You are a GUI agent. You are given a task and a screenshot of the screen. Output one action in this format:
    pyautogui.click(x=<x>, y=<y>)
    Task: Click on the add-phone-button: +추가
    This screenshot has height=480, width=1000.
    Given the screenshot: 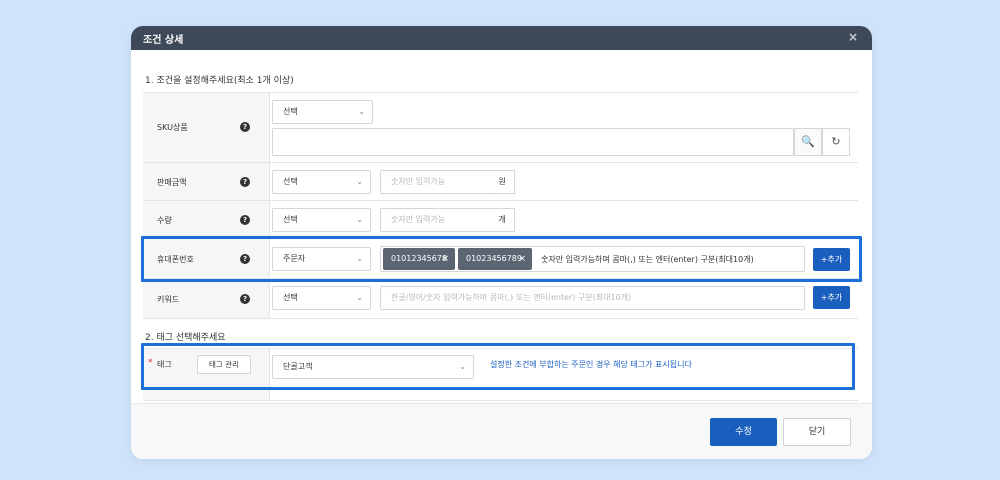 What is the action you would take?
    pyautogui.click(x=831, y=259)
    